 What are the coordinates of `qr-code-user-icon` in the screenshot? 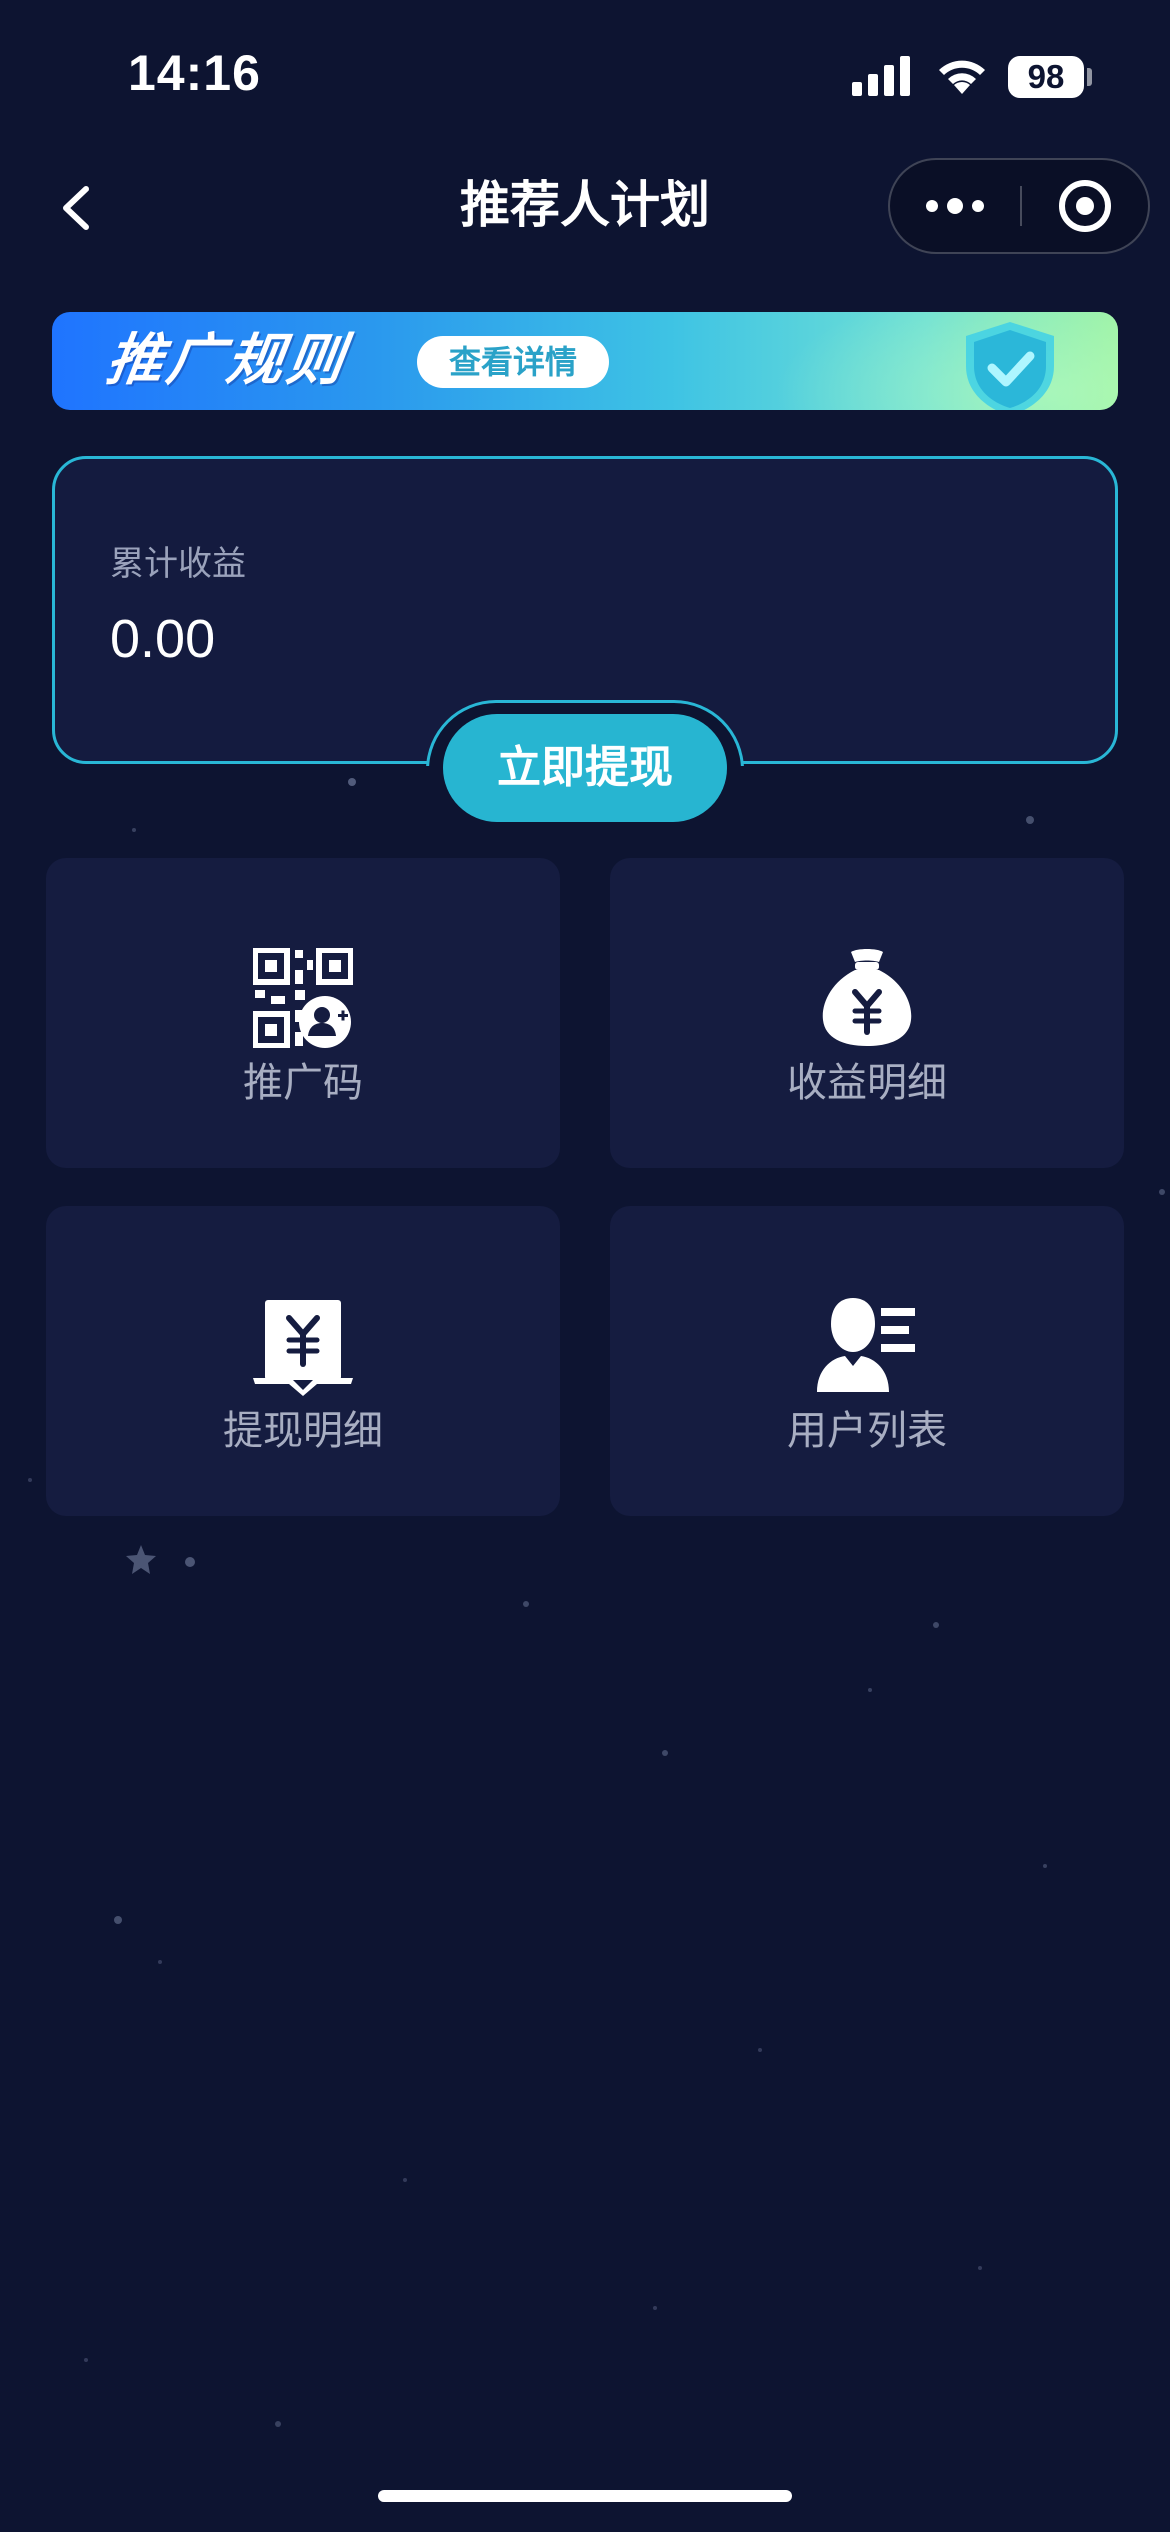 It's located at (303, 953).